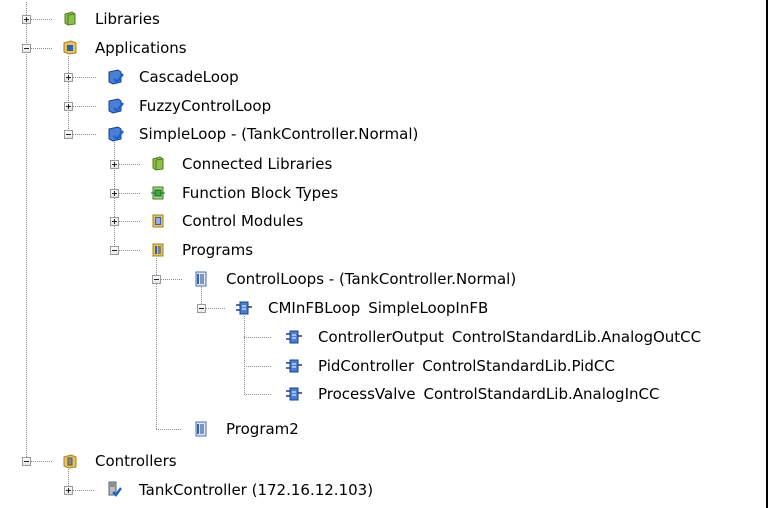 This screenshot has height=508, width=768. I want to click on tree-item-function-block-types: Function Block Types, so click(260, 193).